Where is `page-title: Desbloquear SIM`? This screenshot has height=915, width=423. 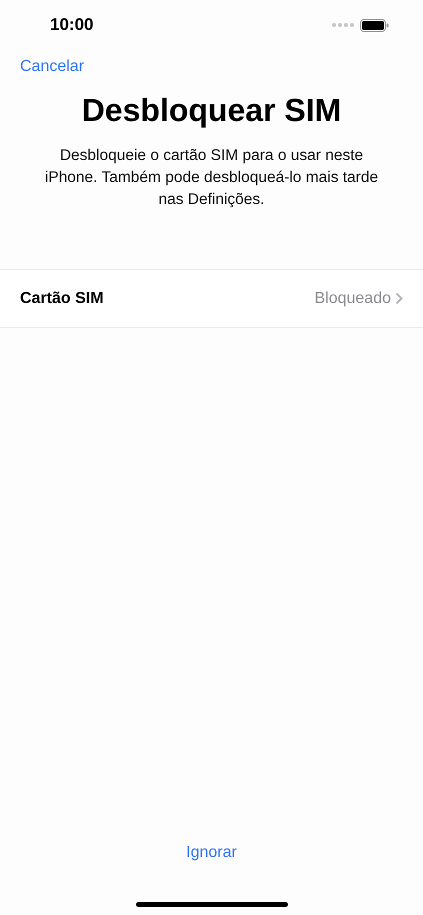 page-title: Desbloquear SIM is located at coordinates (211, 110).